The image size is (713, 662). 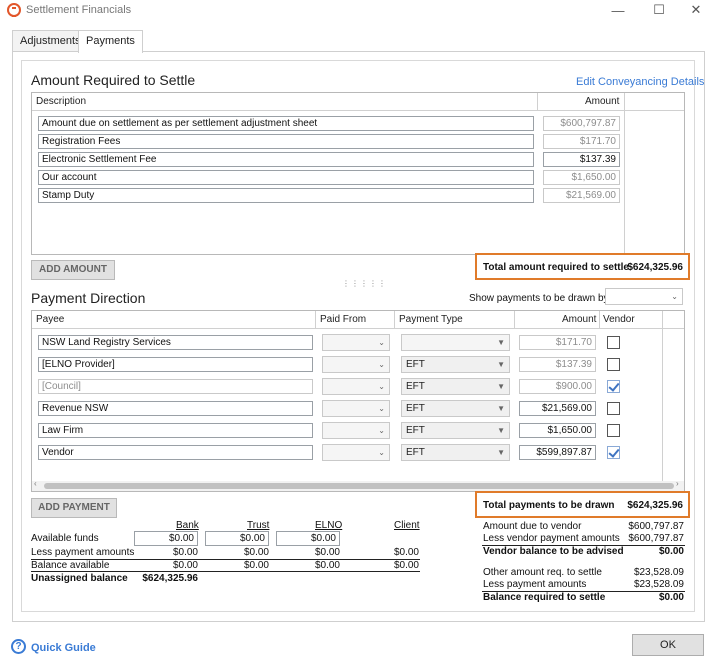 I want to click on col-payee: Payee, so click(x=50, y=319).